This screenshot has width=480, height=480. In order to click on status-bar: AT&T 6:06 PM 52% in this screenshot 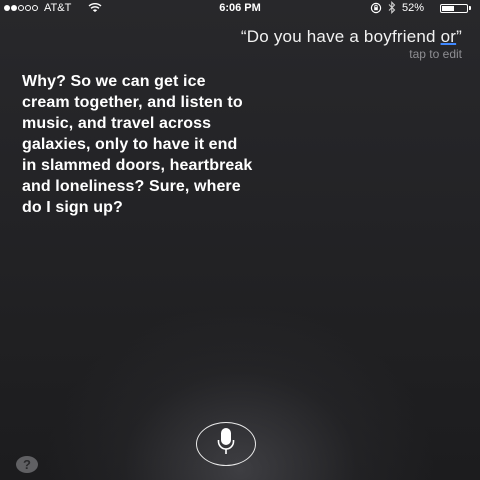, I will do `click(240, 8)`.